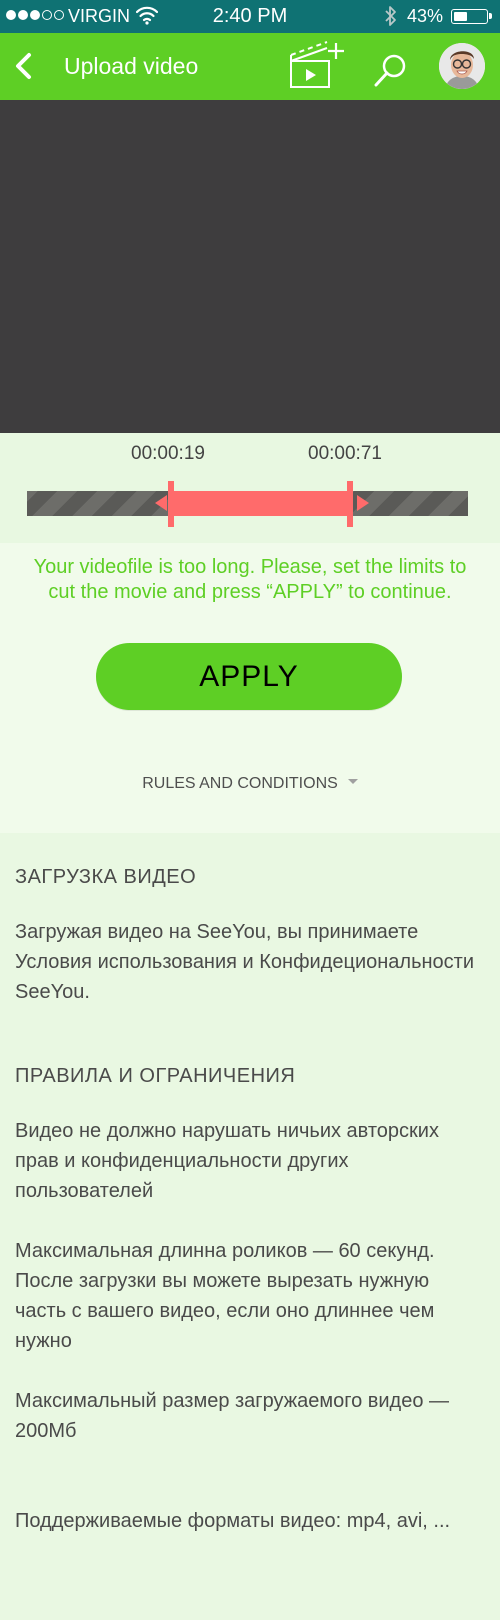 This screenshot has height=1620, width=500. What do you see at coordinates (318, 66) in the screenshot?
I see `clapperboard-add-icon` at bounding box center [318, 66].